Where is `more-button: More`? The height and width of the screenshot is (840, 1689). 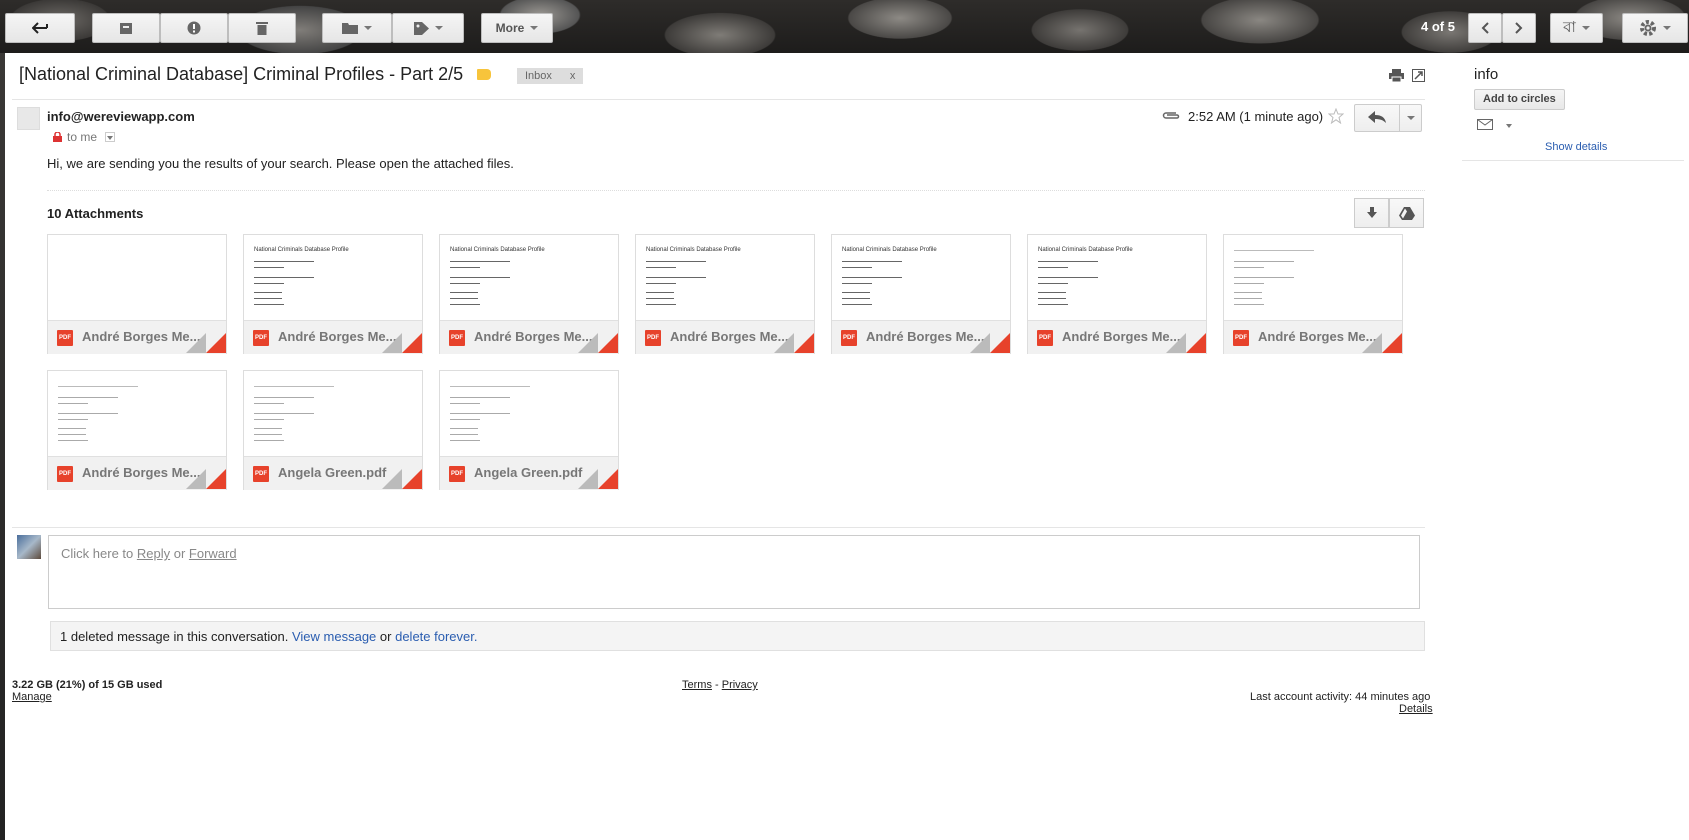
more-button: More is located at coordinates (517, 28).